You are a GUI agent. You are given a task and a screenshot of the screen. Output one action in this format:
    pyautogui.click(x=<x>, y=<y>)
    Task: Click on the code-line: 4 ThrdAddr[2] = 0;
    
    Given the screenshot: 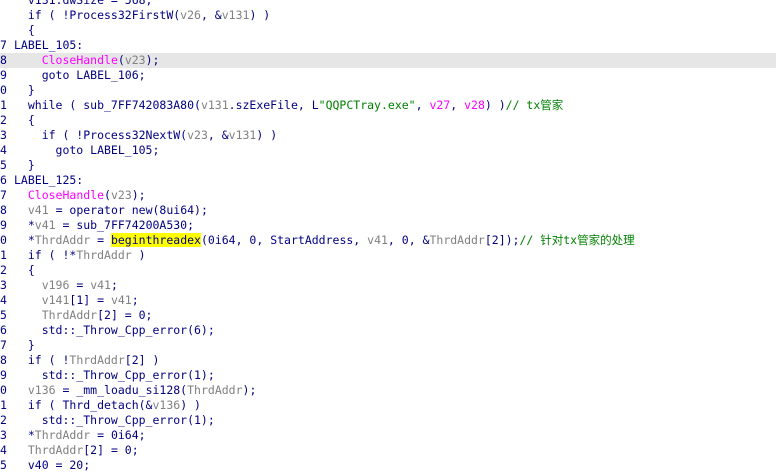 What is the action you would take?
    pyautogui.click(x=388, y=450)
    